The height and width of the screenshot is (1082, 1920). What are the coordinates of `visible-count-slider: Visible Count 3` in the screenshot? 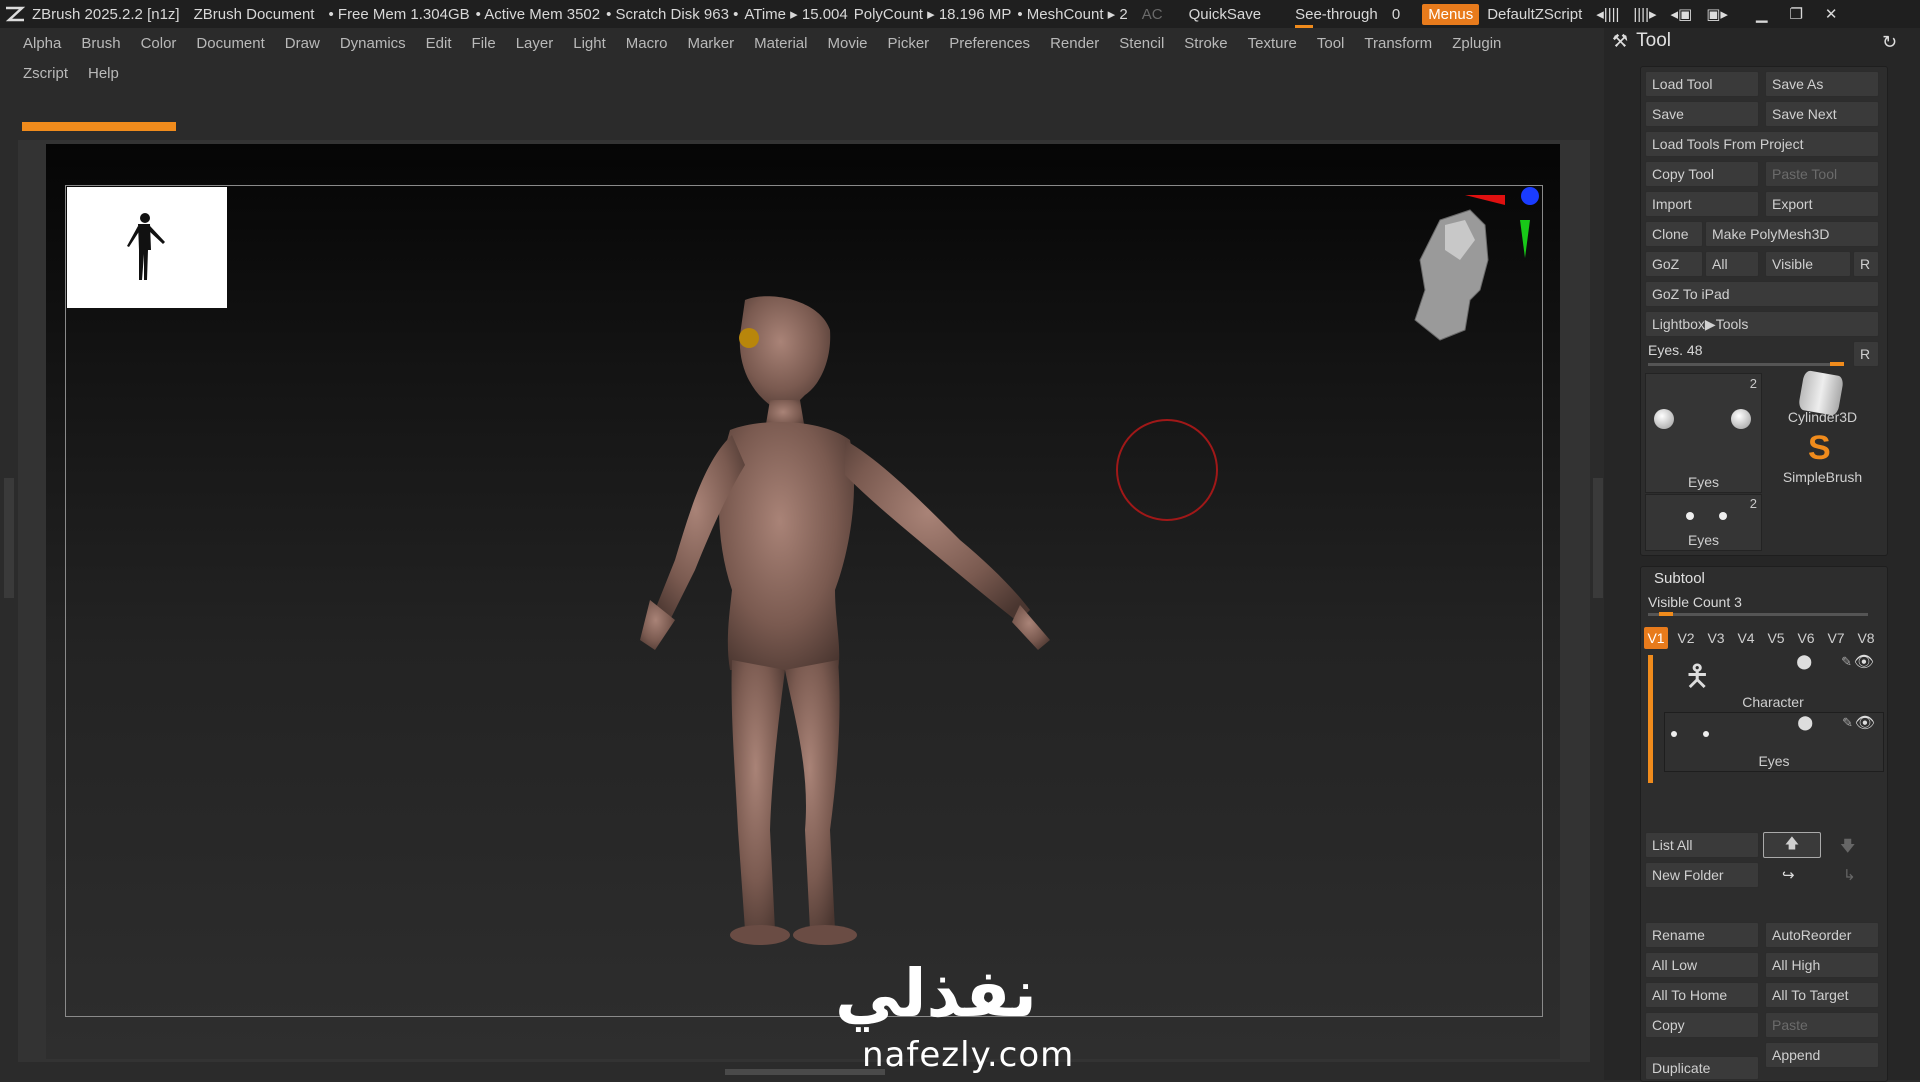 It's located at (1760, 605).